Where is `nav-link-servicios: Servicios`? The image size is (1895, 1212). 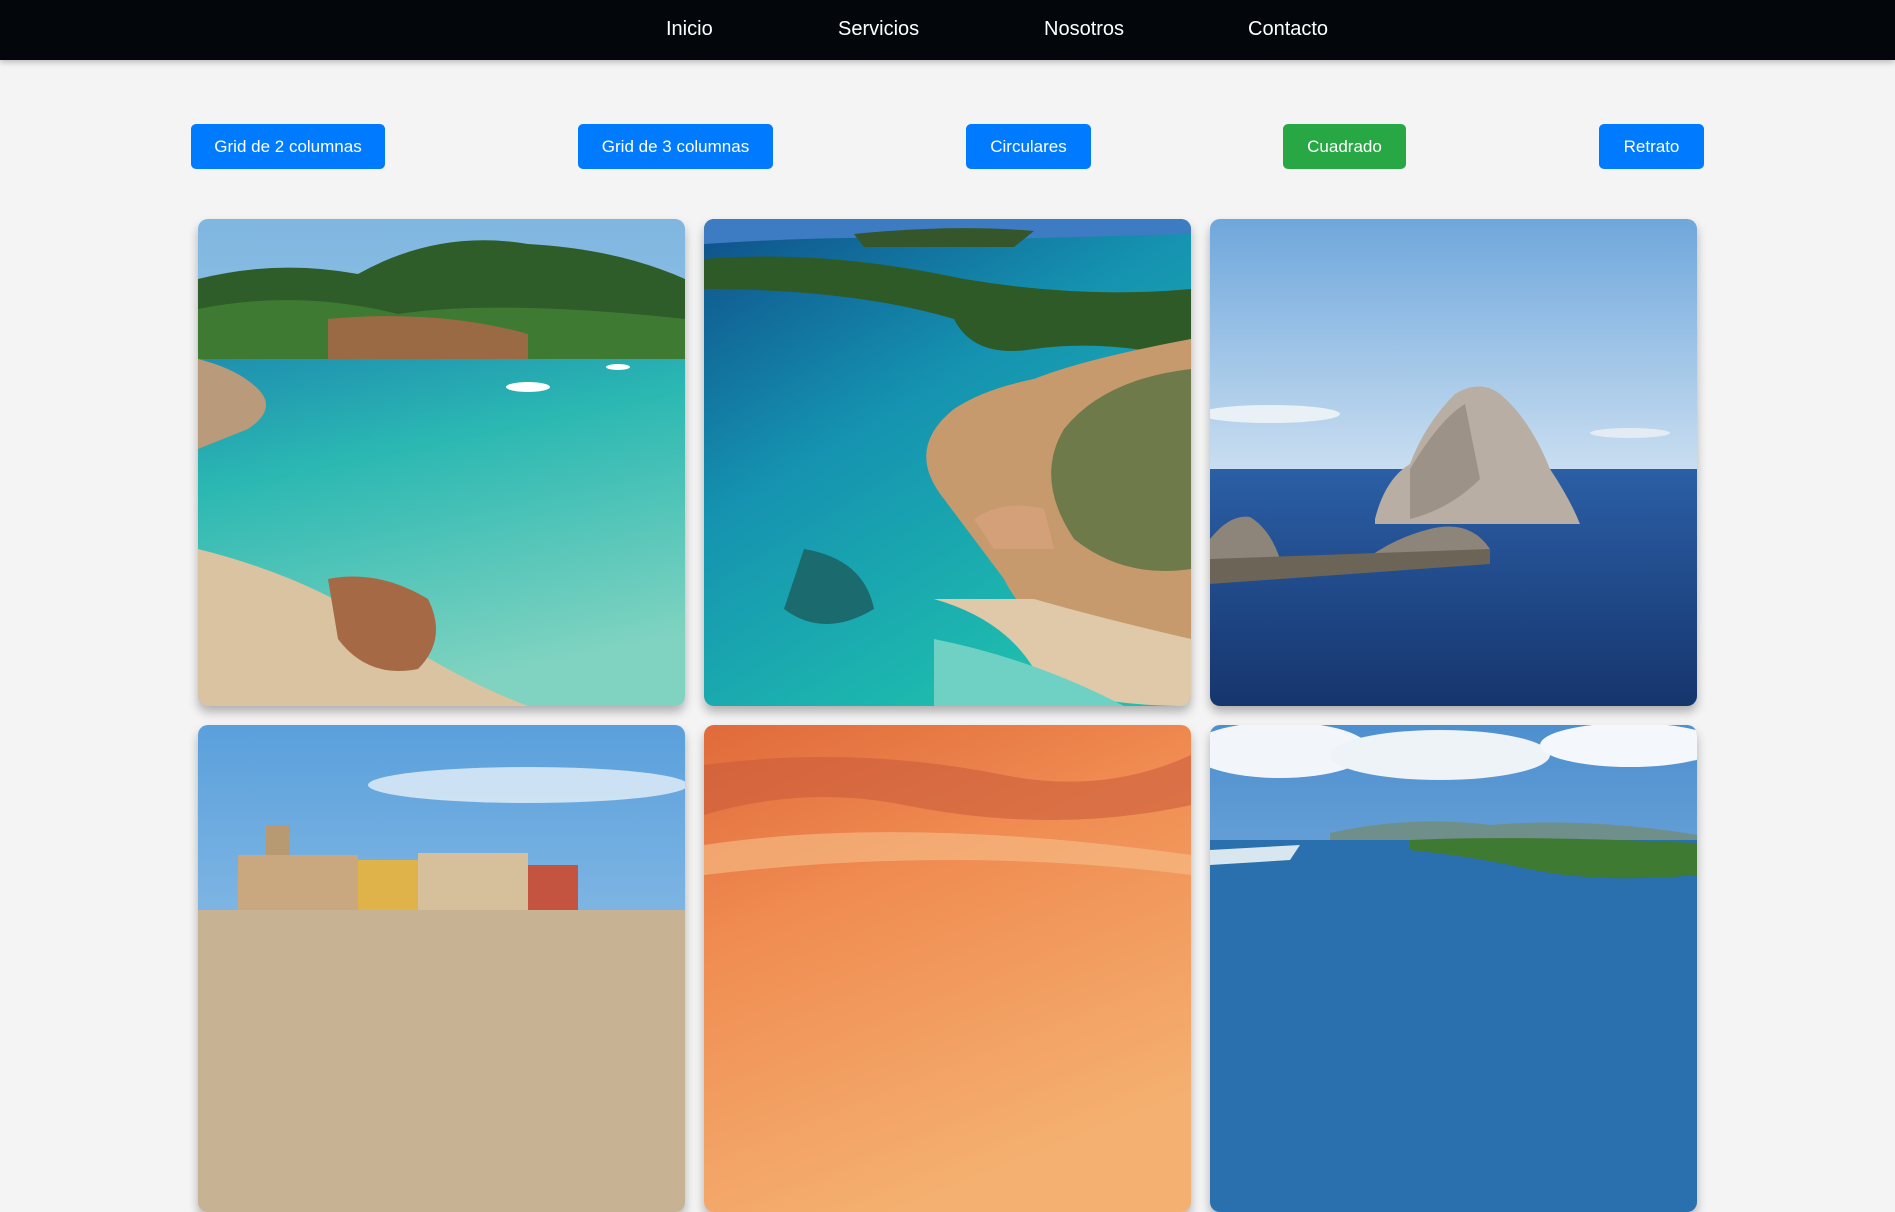 nav-link-servicios: Servicios is located at coordinates (878, 29).